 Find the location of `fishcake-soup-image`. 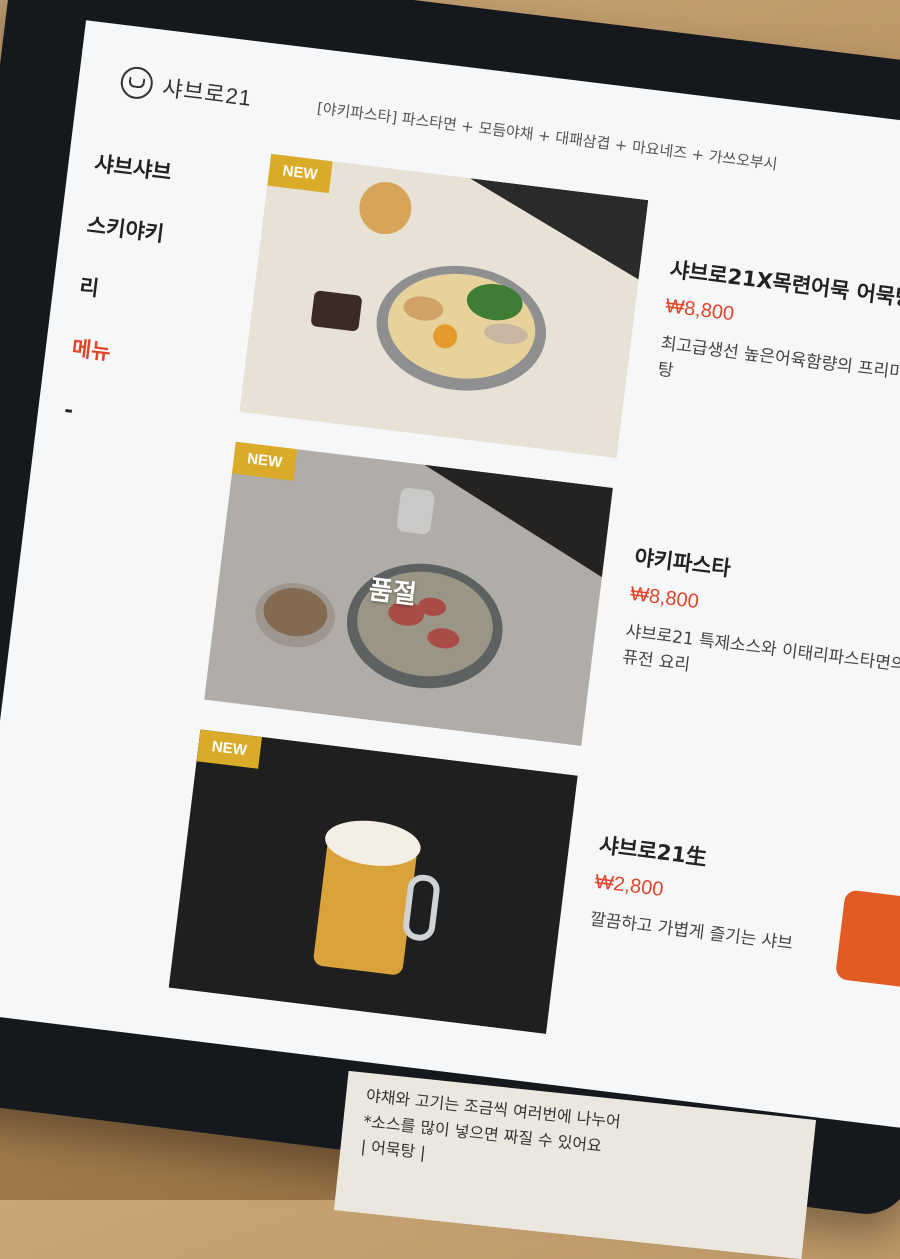

fishcake-soup-image is located at coordinates (444, 306).